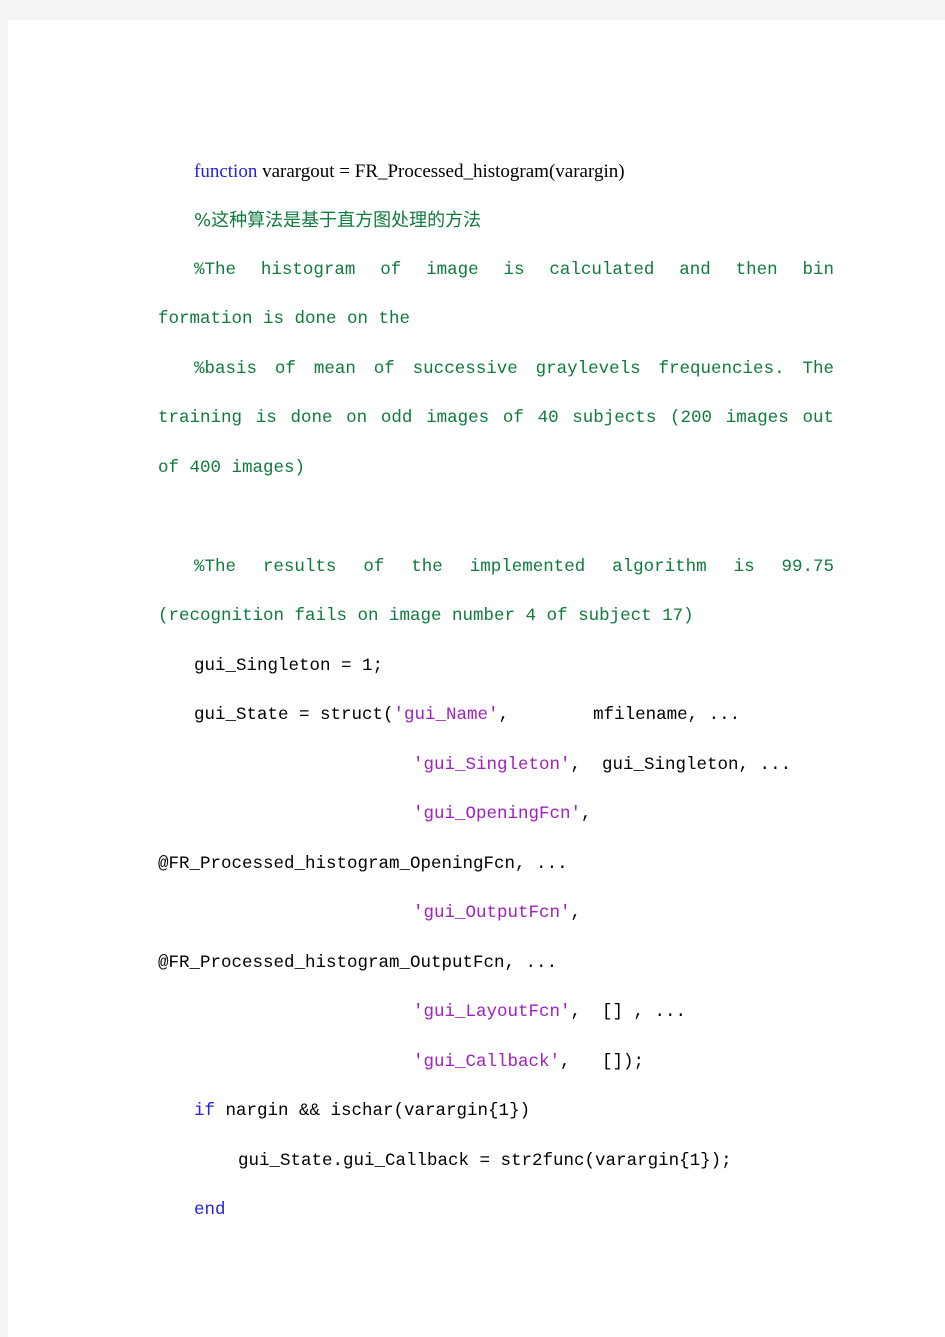 Image resolution: width=945 pixels, height=1337 pixels. I want to click on if-condition: nargin && ischar(varargin{1}), so click(373, 1111).